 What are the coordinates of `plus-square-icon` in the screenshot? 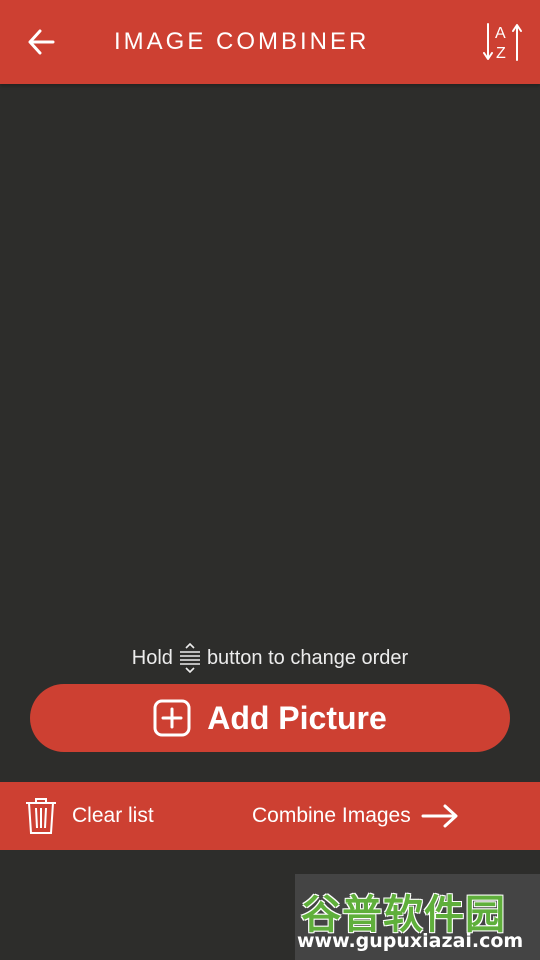 It's located at (172, 718).